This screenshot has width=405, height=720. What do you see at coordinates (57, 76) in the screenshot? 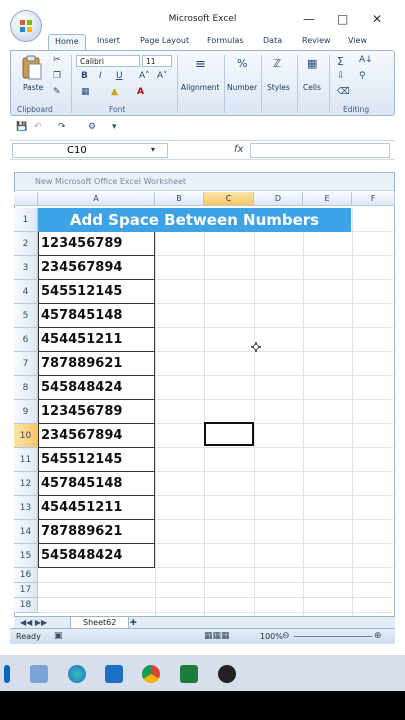
I see `copy-icon: ❐` at bounding box center [57, 76].